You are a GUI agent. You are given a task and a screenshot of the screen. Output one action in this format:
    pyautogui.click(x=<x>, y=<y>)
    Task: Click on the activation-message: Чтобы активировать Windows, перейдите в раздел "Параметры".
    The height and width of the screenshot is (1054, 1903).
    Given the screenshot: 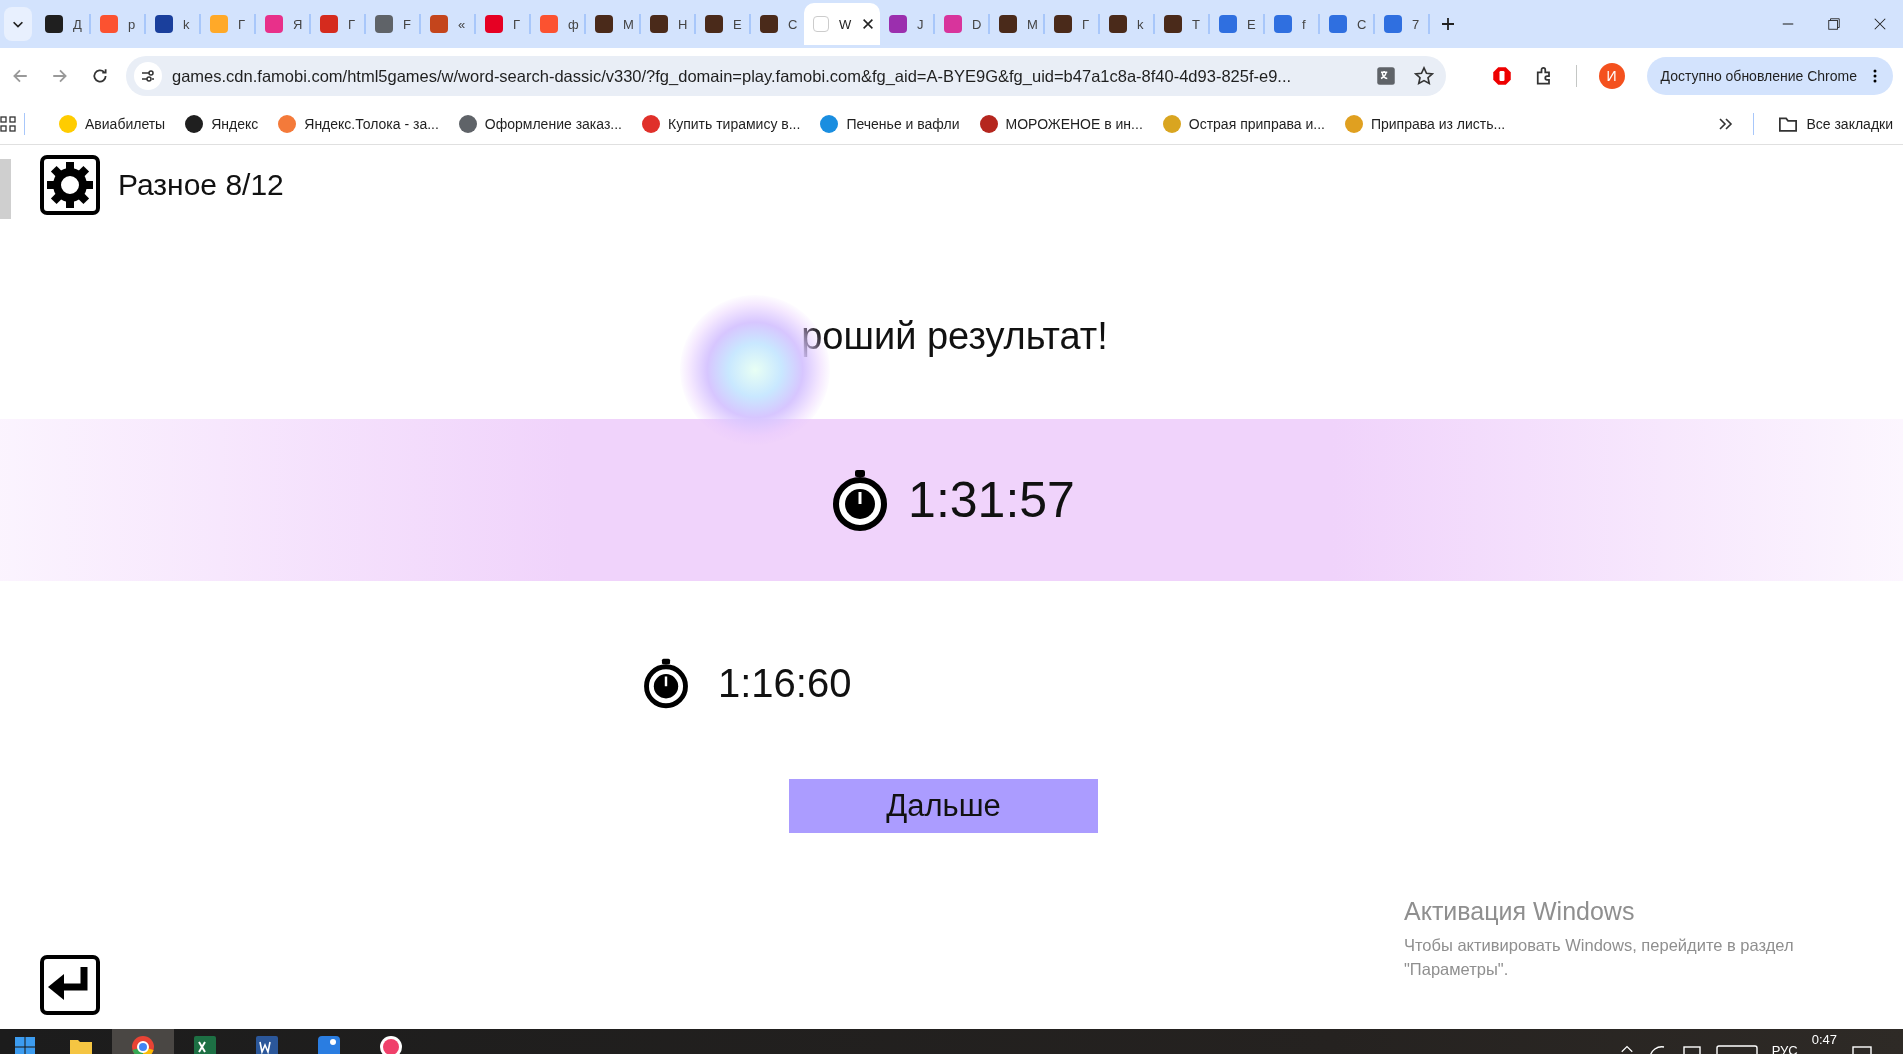 What is the action you would take?
    pyautogui.click(x=1599, y=957)
    